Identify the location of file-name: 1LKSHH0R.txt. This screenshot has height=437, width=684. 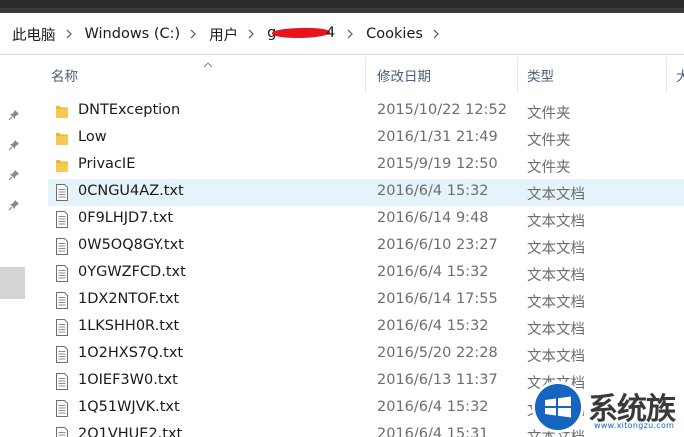
(129, 326).